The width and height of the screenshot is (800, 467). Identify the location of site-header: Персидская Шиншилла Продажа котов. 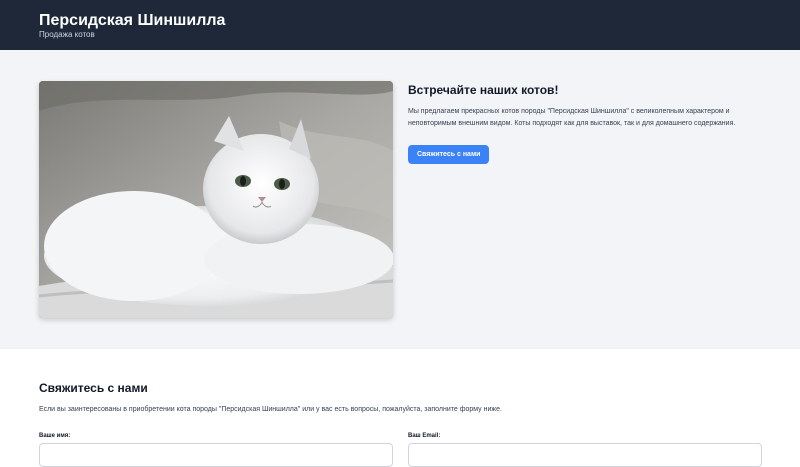
(400, 25).